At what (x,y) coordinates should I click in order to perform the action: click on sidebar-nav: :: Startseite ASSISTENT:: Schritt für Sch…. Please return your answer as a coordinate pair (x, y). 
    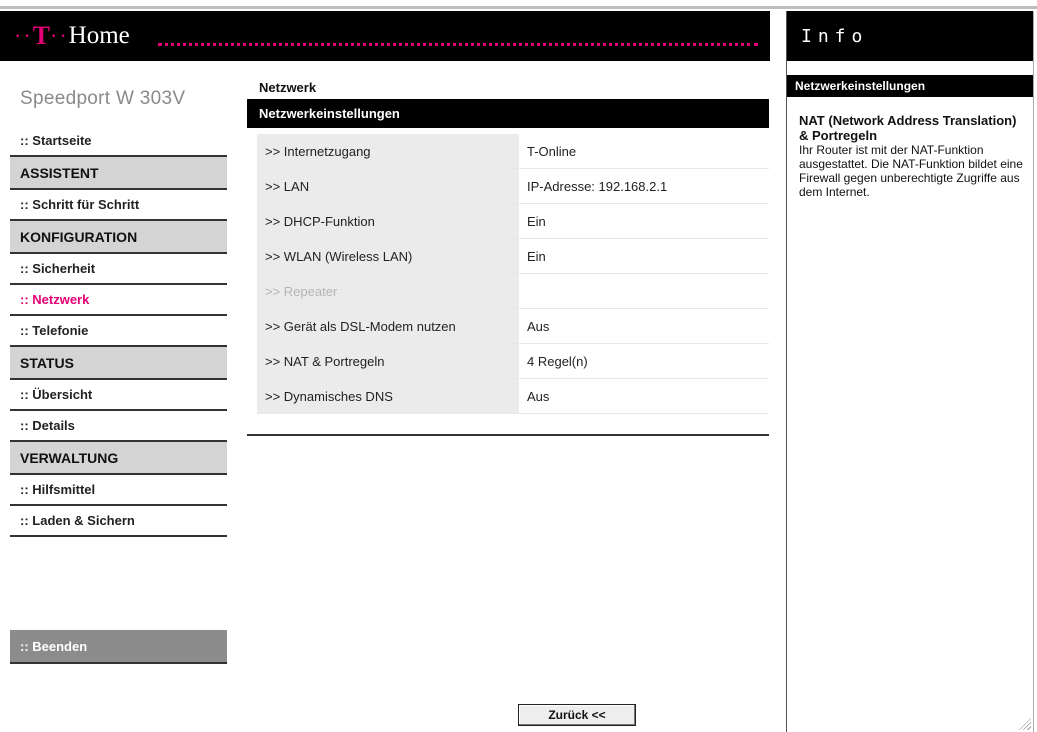
    Looking at the image, I should click on (118, 331).